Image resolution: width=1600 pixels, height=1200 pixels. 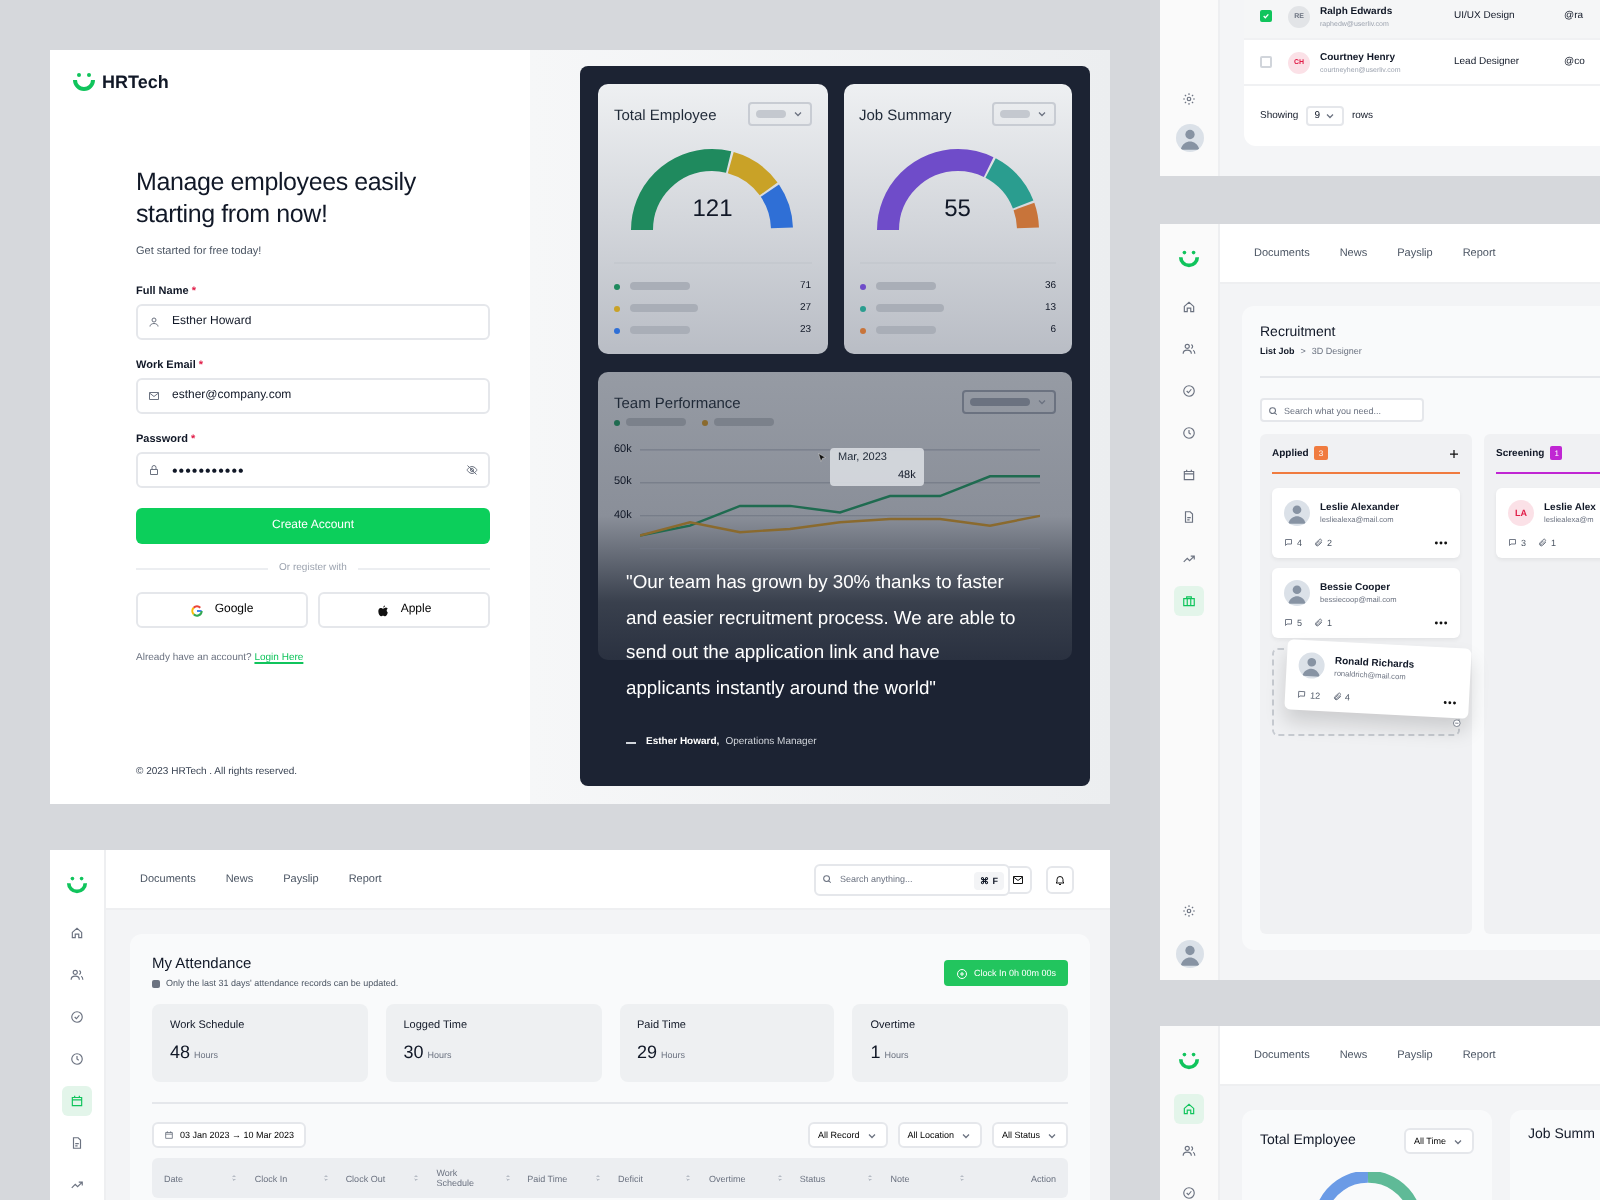 What do you see at coordinates (875, 1052) in the screenshot?
I see `stat-value: 1` at bounding box center [875, 1052].